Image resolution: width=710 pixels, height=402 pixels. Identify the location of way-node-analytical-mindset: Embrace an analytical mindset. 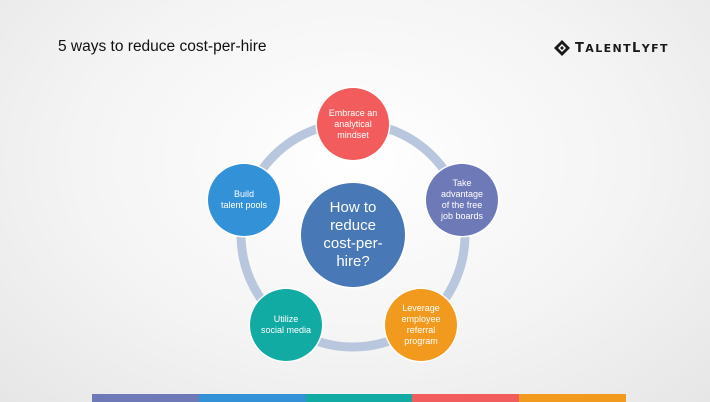
(353, 124).